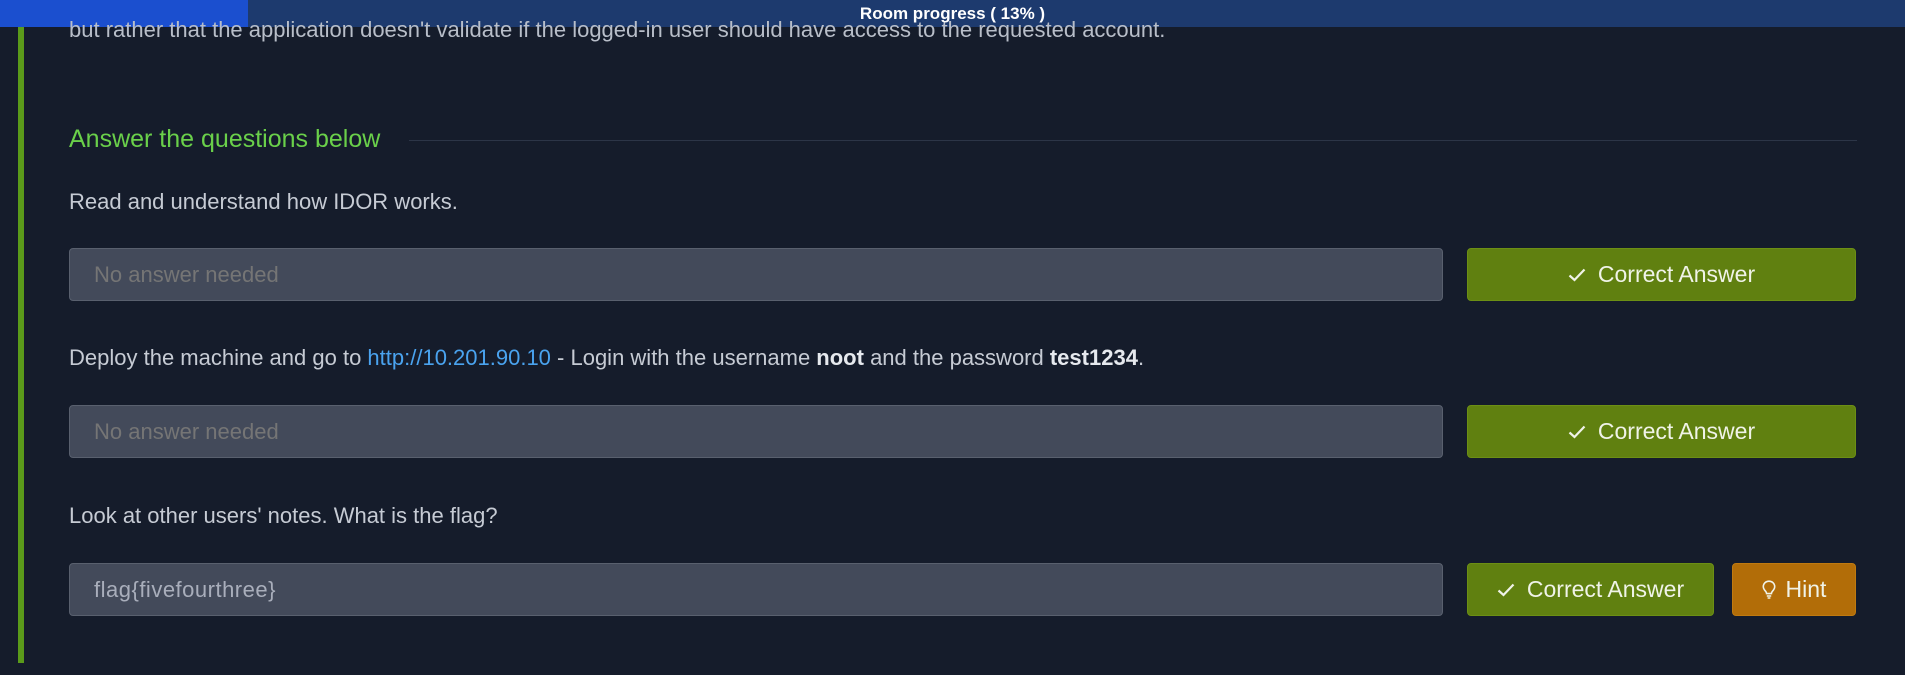  I want to click on question-1-text: Read and understand how IDOR works., so click(263, 201).